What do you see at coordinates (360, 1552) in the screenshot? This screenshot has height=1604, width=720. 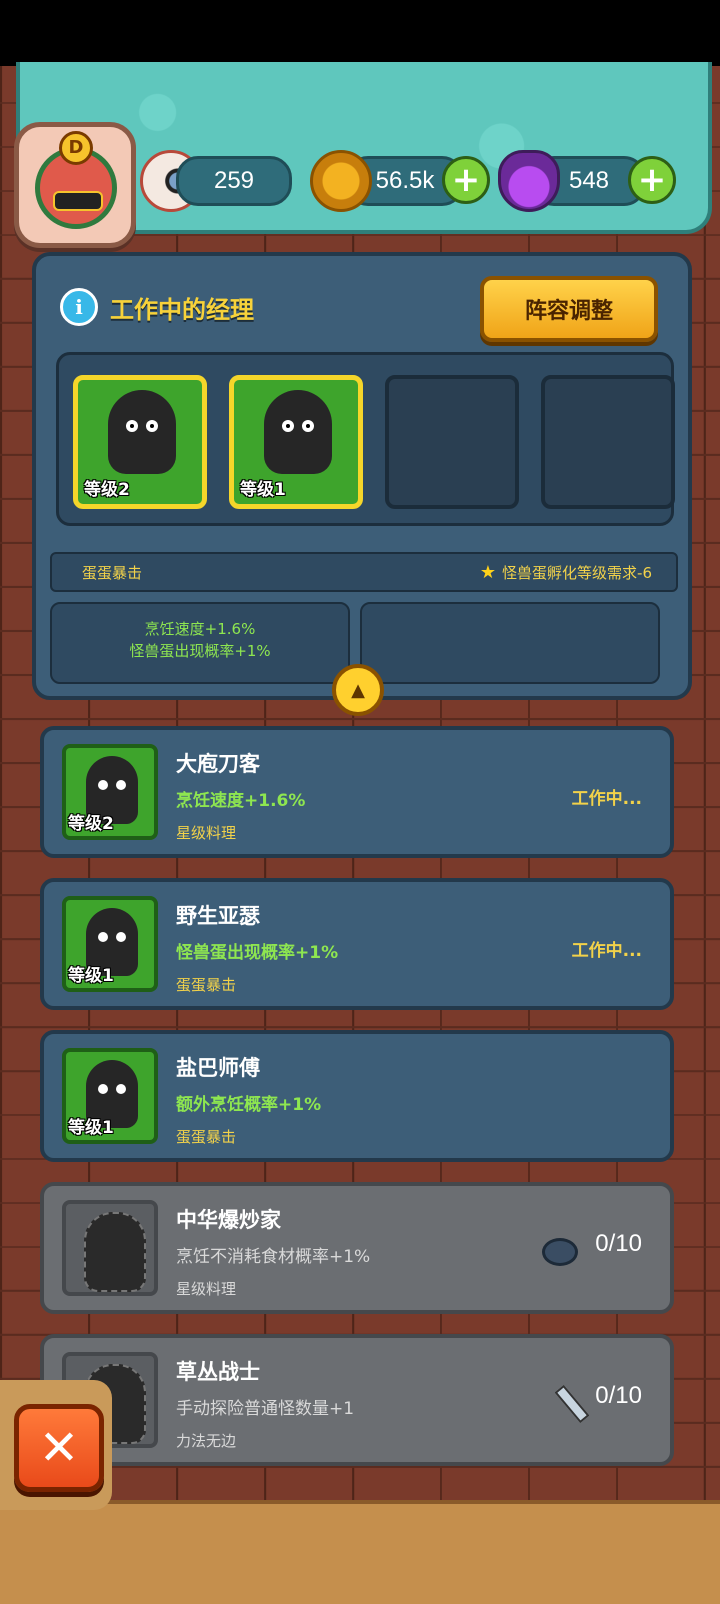 I see `ground-decoration` at bounding box center [360, 1552].